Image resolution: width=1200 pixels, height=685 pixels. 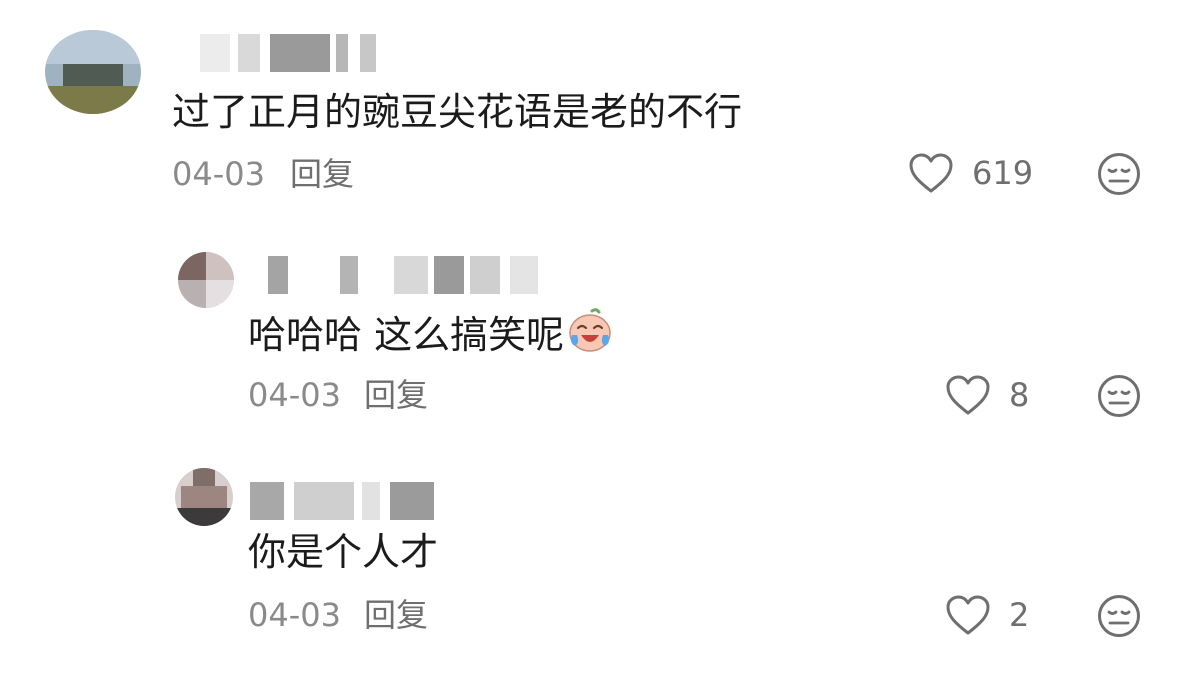 I want to click on like-button: 619, so click(x=970, y=173).